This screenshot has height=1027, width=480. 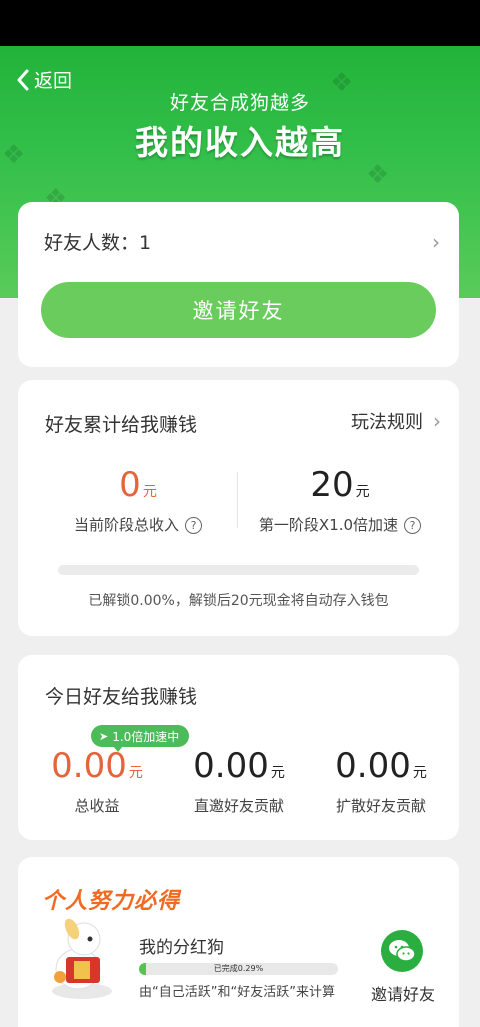 I want to click on wechat-invite-label: 邀请好友, so click(x=403, y=993).